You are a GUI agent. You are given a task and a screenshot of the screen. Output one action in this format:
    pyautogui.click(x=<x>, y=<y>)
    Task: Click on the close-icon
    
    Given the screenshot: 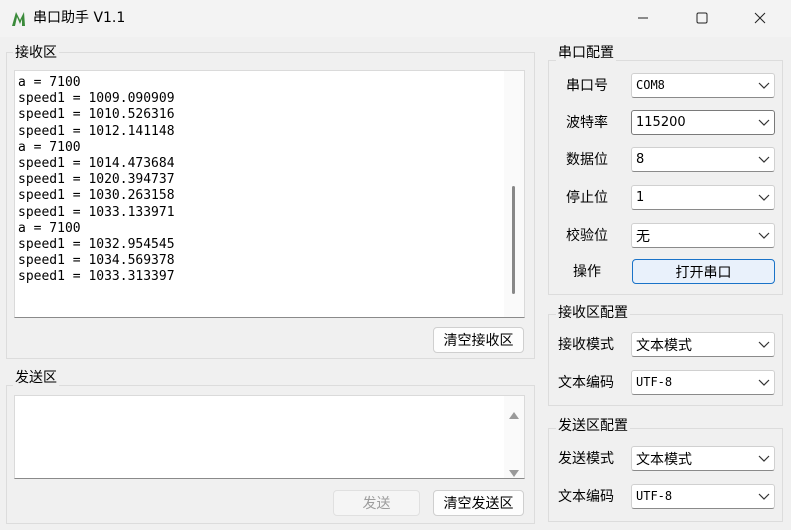 What is the action you would take?
    pyautogui.click(x=760, y=18)
    